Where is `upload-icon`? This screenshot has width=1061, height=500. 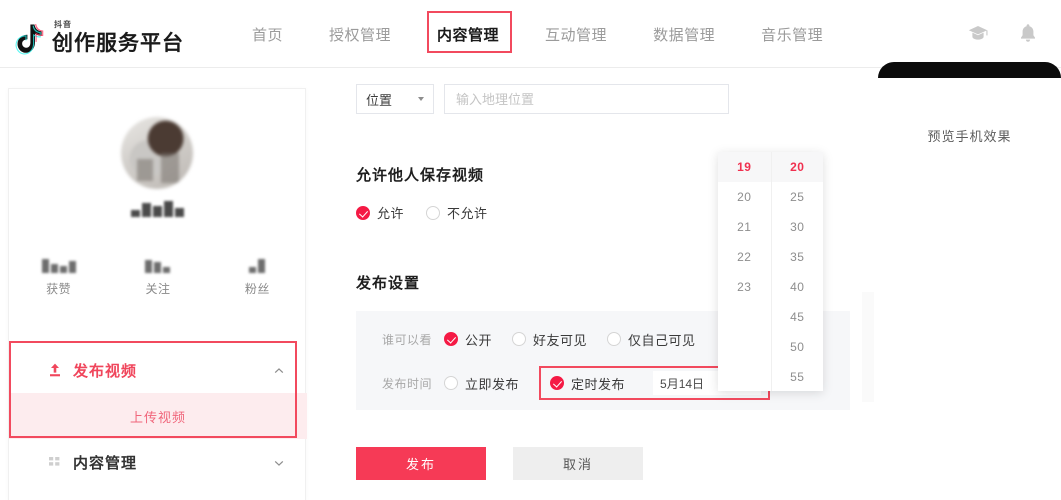 upload-icon is located at coordinates (55, 370).